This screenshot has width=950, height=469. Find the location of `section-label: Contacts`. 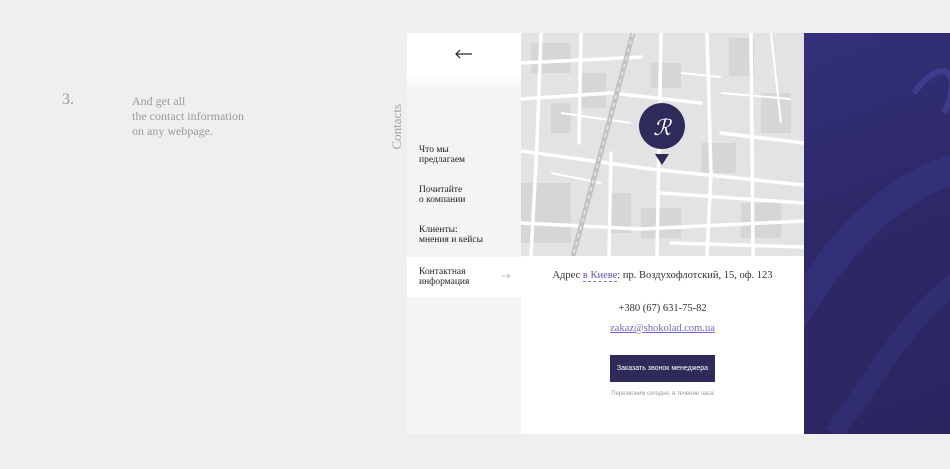

section-label: Contacts is located at coordinates (396, 127).